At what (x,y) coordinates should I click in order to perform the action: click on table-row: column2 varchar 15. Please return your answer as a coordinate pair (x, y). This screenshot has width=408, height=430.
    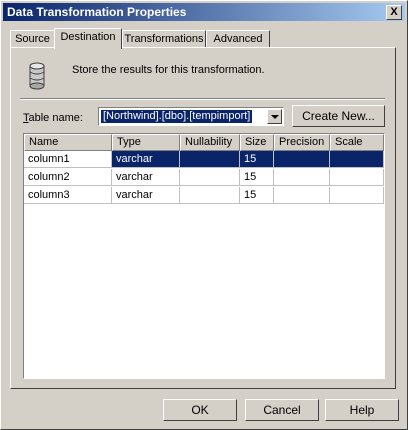
    Looking at the image, I should click on (204, 178).